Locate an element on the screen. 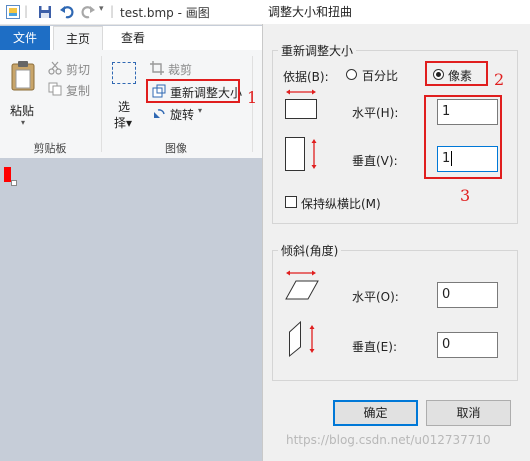  resize-legend: 重新调整大小 is located at coordinates (317, 50).